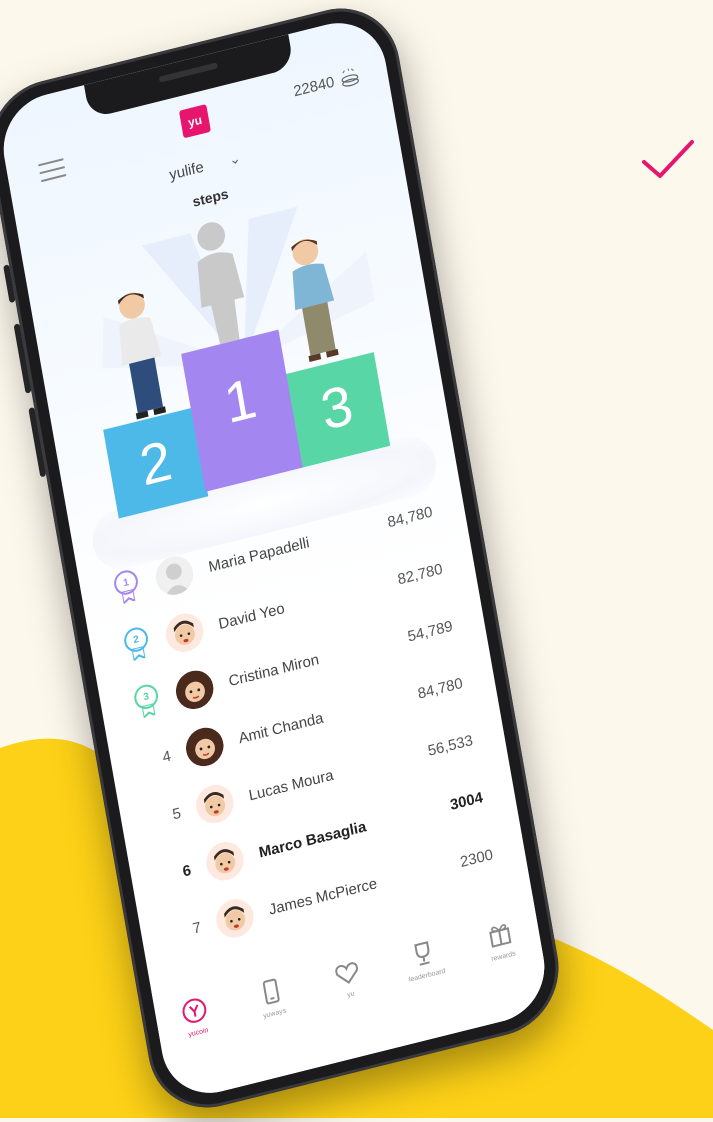 This screenshot has width=713, height=1122. Describe the element at coordinates (156, 819) in the screenshot. I see `rank-cell: 5` at that location.